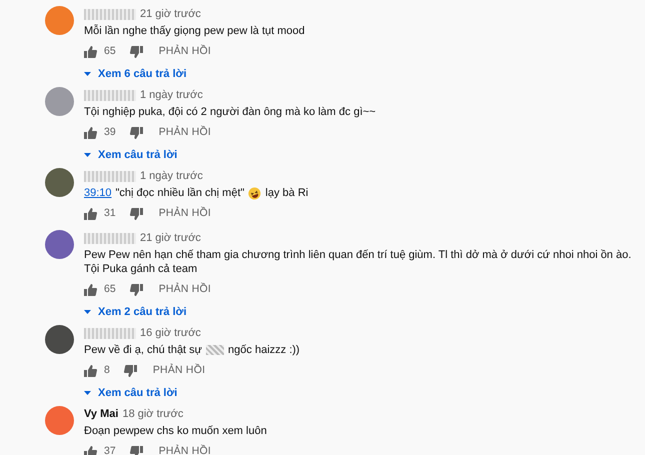 This screenshot has width=645, height=455. I want to click on comment-text: ngốc haizzz :)), so click(264, 350).